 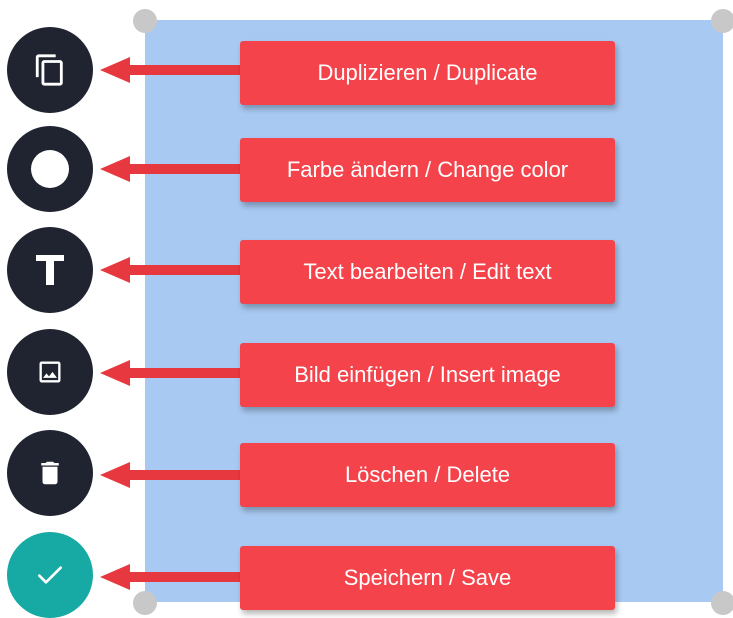 I want to click on callout-edit-text-label: Text bearbeiten / Edit text, so click(x=427, y=271).